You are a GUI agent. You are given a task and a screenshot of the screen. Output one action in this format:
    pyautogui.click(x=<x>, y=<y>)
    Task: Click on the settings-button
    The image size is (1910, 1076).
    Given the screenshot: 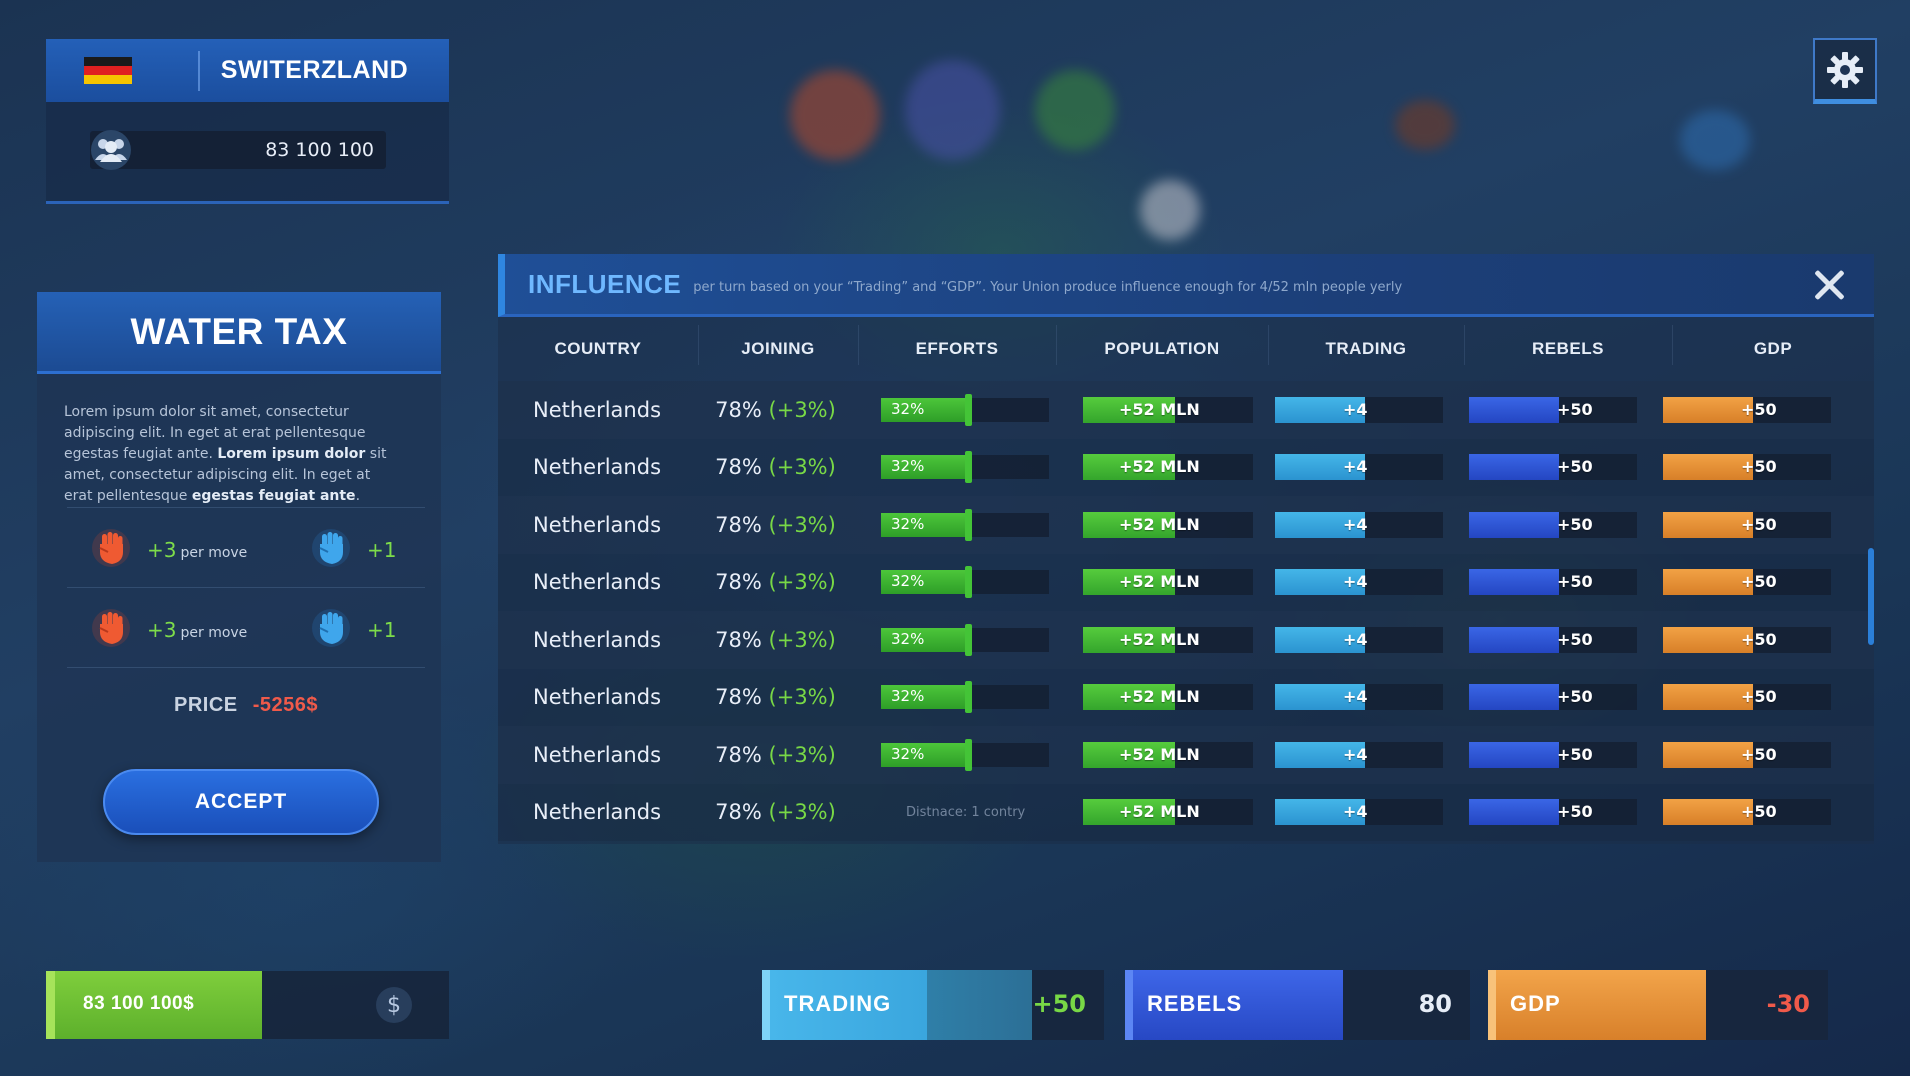 What is the action you would take?
    pyautogui.click(x=1845, y=71)
    